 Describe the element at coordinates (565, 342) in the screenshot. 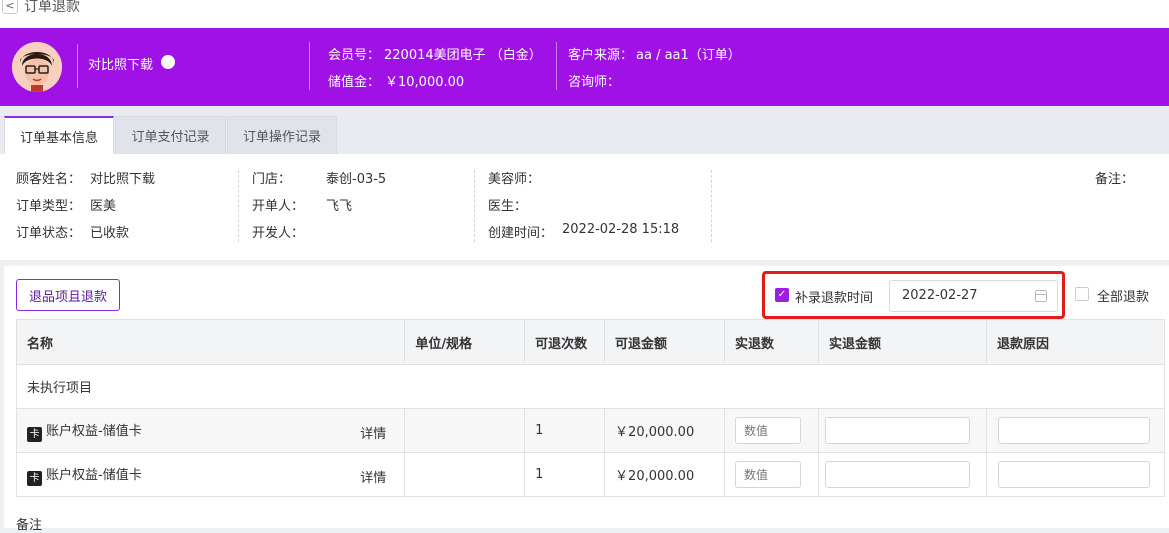

I see `column-header-refundable-count: 可退次数` at that location.